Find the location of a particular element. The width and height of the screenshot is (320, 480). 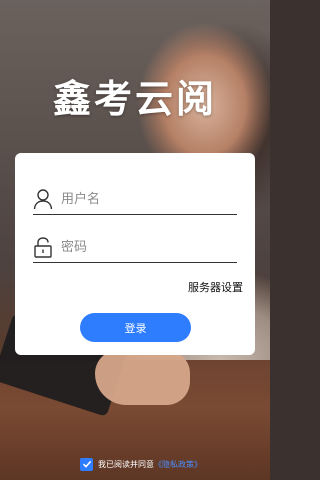

privacy-close-quote: 》 is located at coordinates (198, 464).